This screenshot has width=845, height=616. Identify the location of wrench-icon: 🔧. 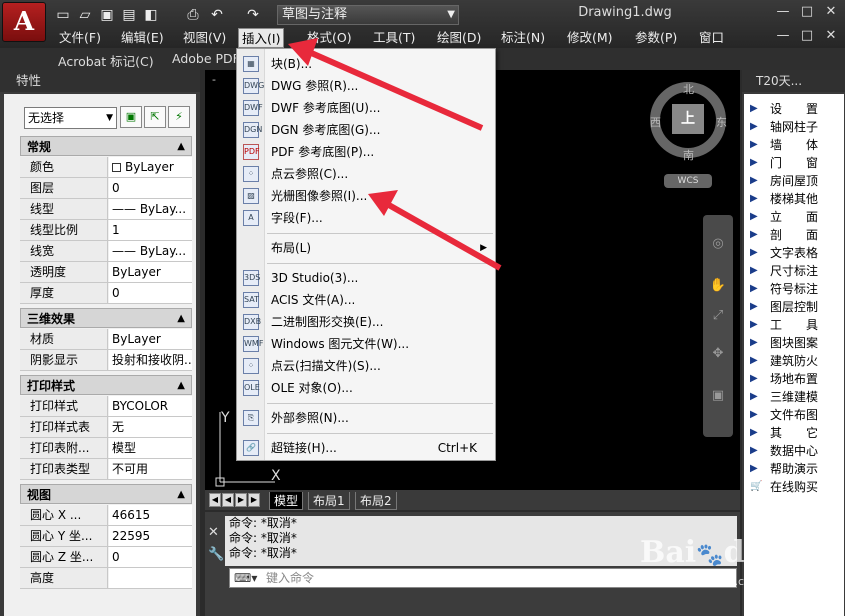
(216, 555).